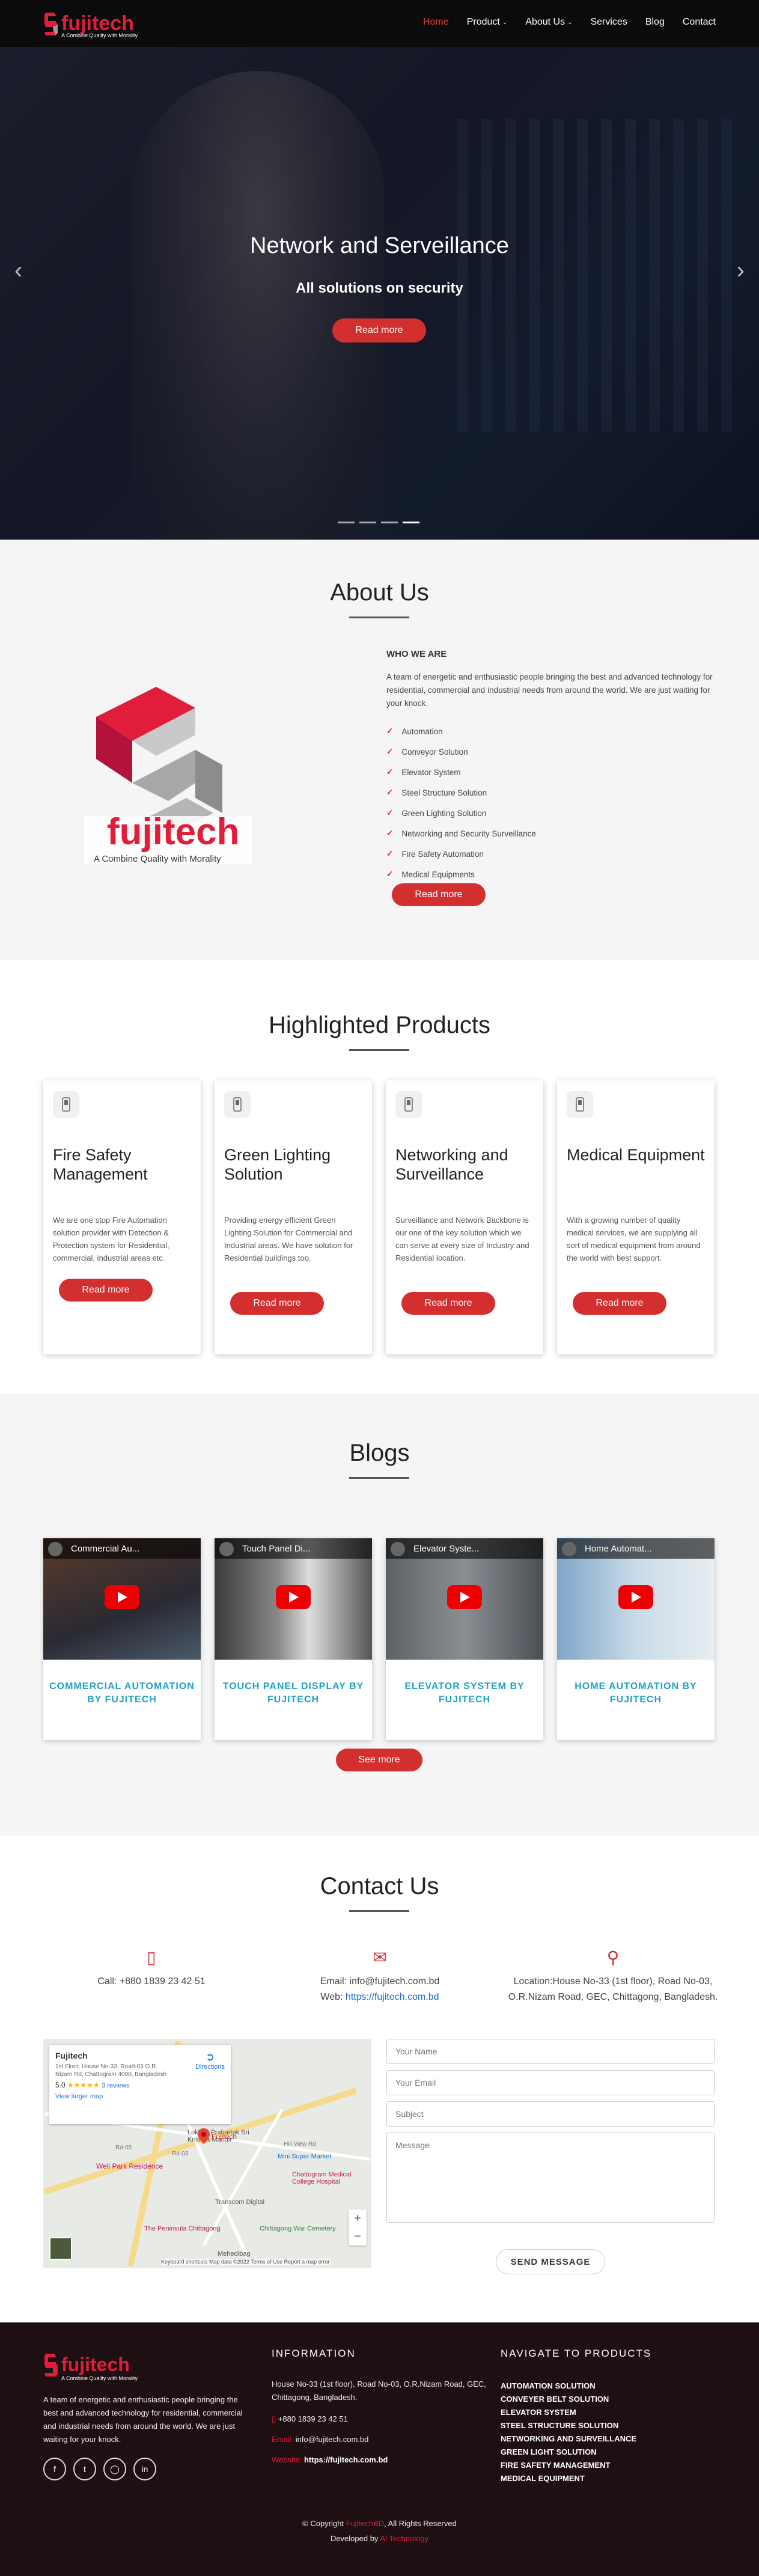  I want to click on footer-nav-link: AUTOMATION SOLUTION, so click(568, 2386).